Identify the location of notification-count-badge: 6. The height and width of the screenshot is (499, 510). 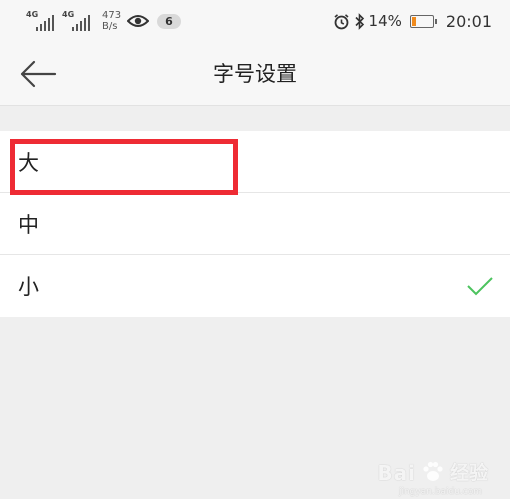
(169, 21).